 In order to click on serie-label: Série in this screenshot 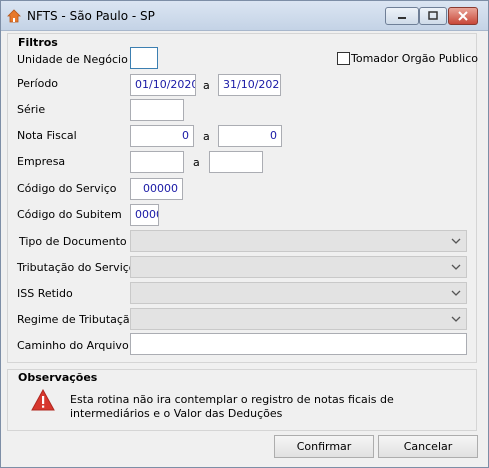, I will do `click(31, 109)`.